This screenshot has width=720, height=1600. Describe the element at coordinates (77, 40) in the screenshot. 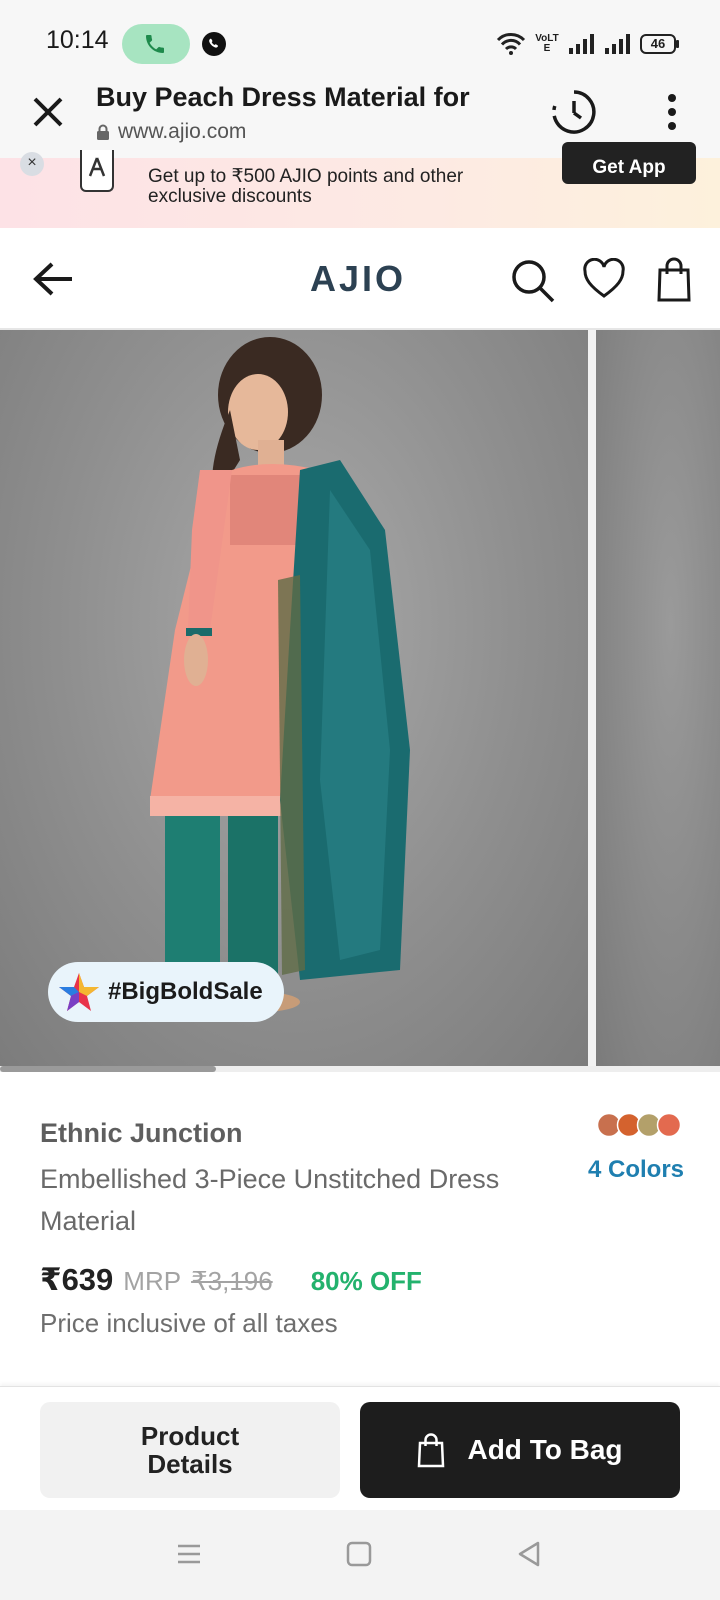

I see `status-time: 10:14` at that location.